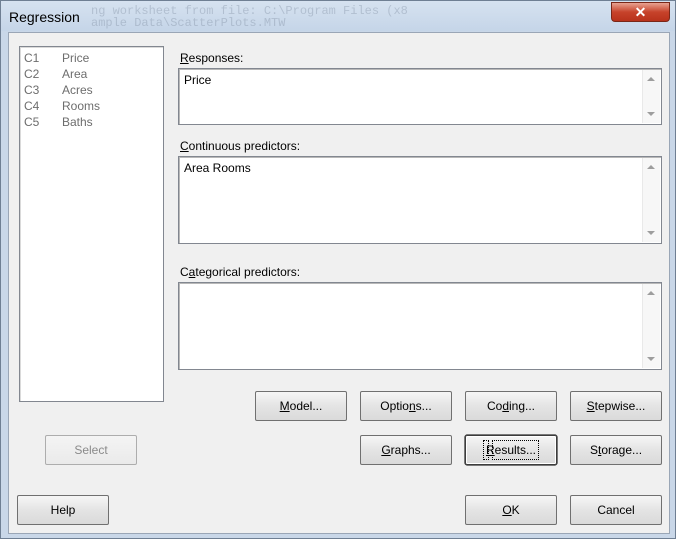 This screenshot has height=539, width=676. What do you see at coordinates (44, 17) in the screenshot?
I see `window-title: Regression` at bounding box center [44, 17].